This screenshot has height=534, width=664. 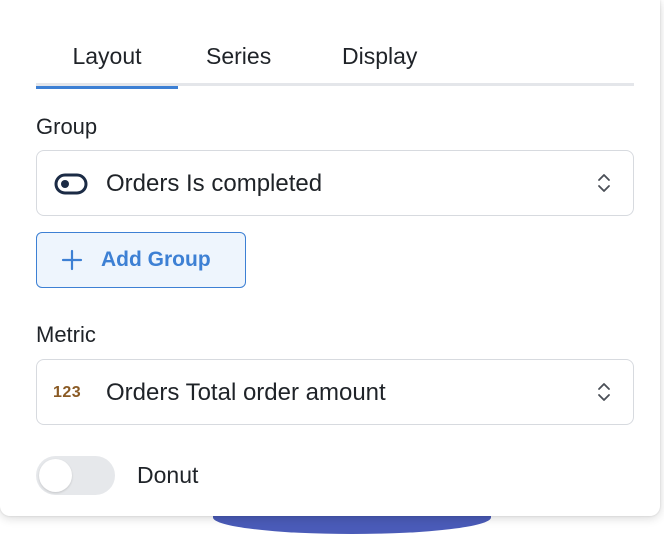 I want to click on tab-display: Display, so click(x=379, y=61).